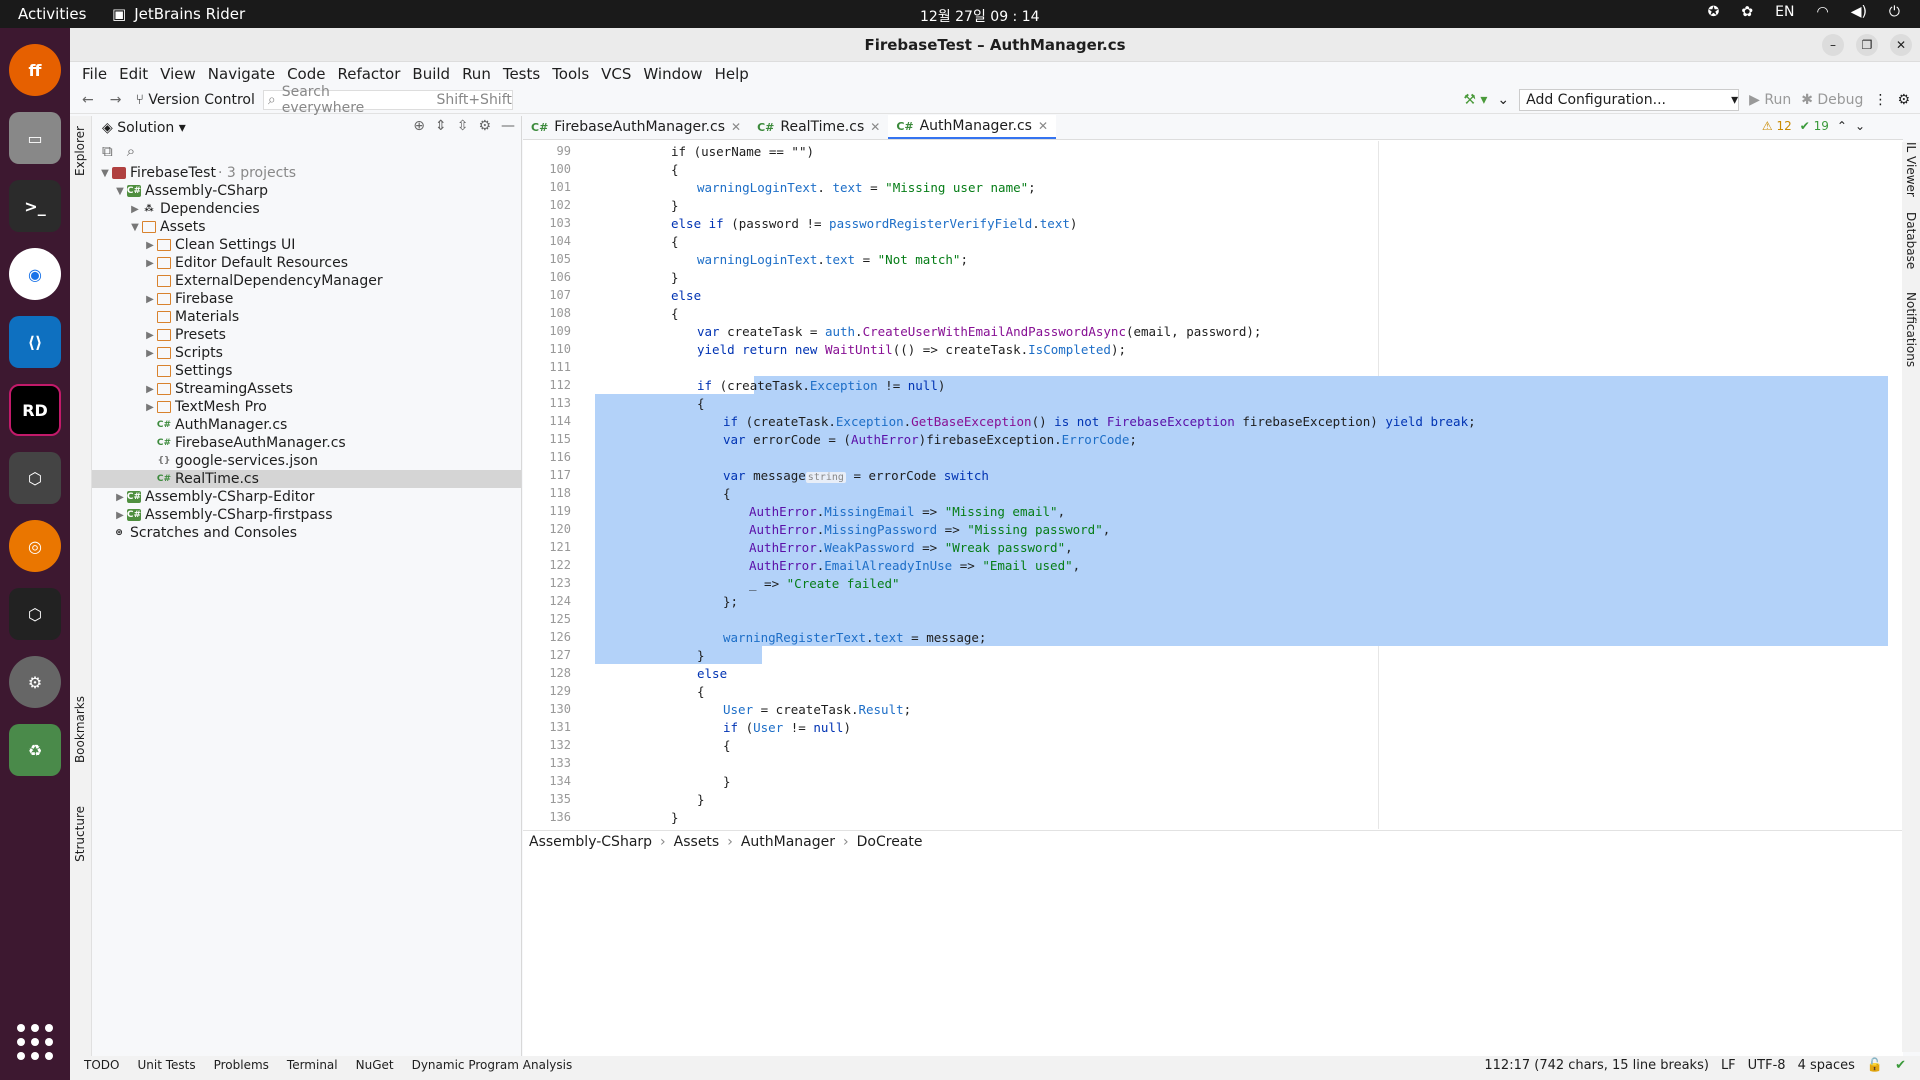  I want to click on build-hammer-icon: ⚒ ▾, so click(1475, 100).